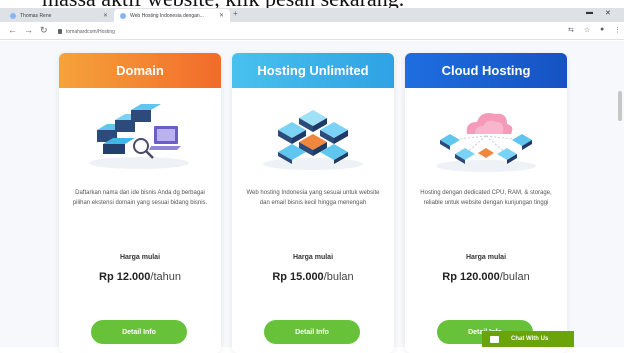 The image size is (624, 353). Describe the element at coordinates (620, 106) in the screenshot. I see `scrollbar` at that location.